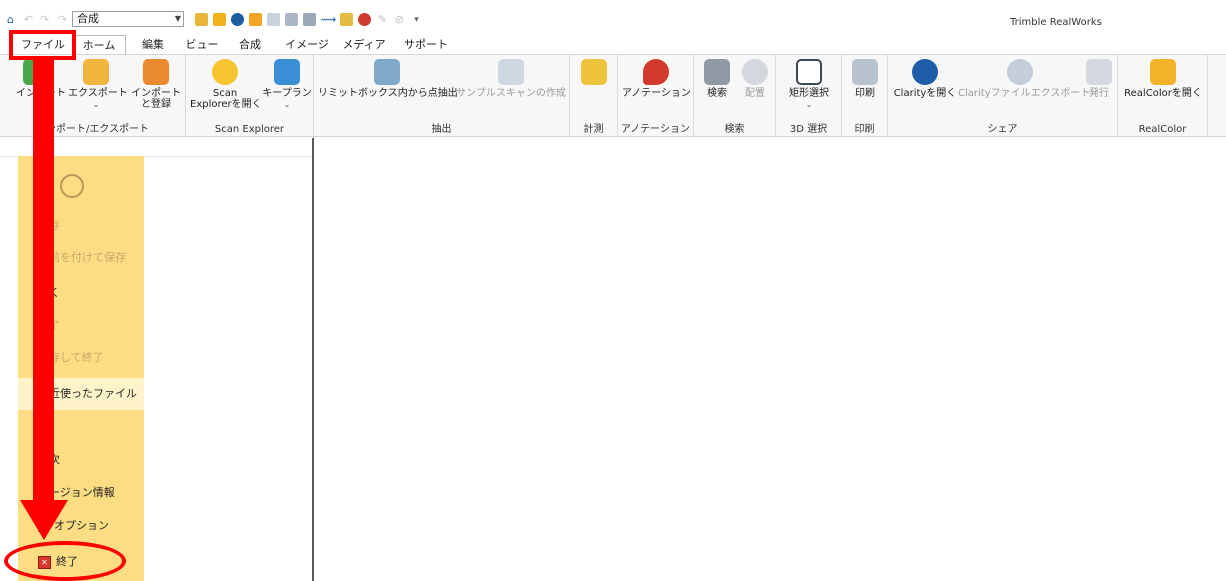 The height and width of the screenshot is (581, 1226). I want to click on group-3d-select: 矩形選択 ⌄ 3D 選択, so click(809, 96).